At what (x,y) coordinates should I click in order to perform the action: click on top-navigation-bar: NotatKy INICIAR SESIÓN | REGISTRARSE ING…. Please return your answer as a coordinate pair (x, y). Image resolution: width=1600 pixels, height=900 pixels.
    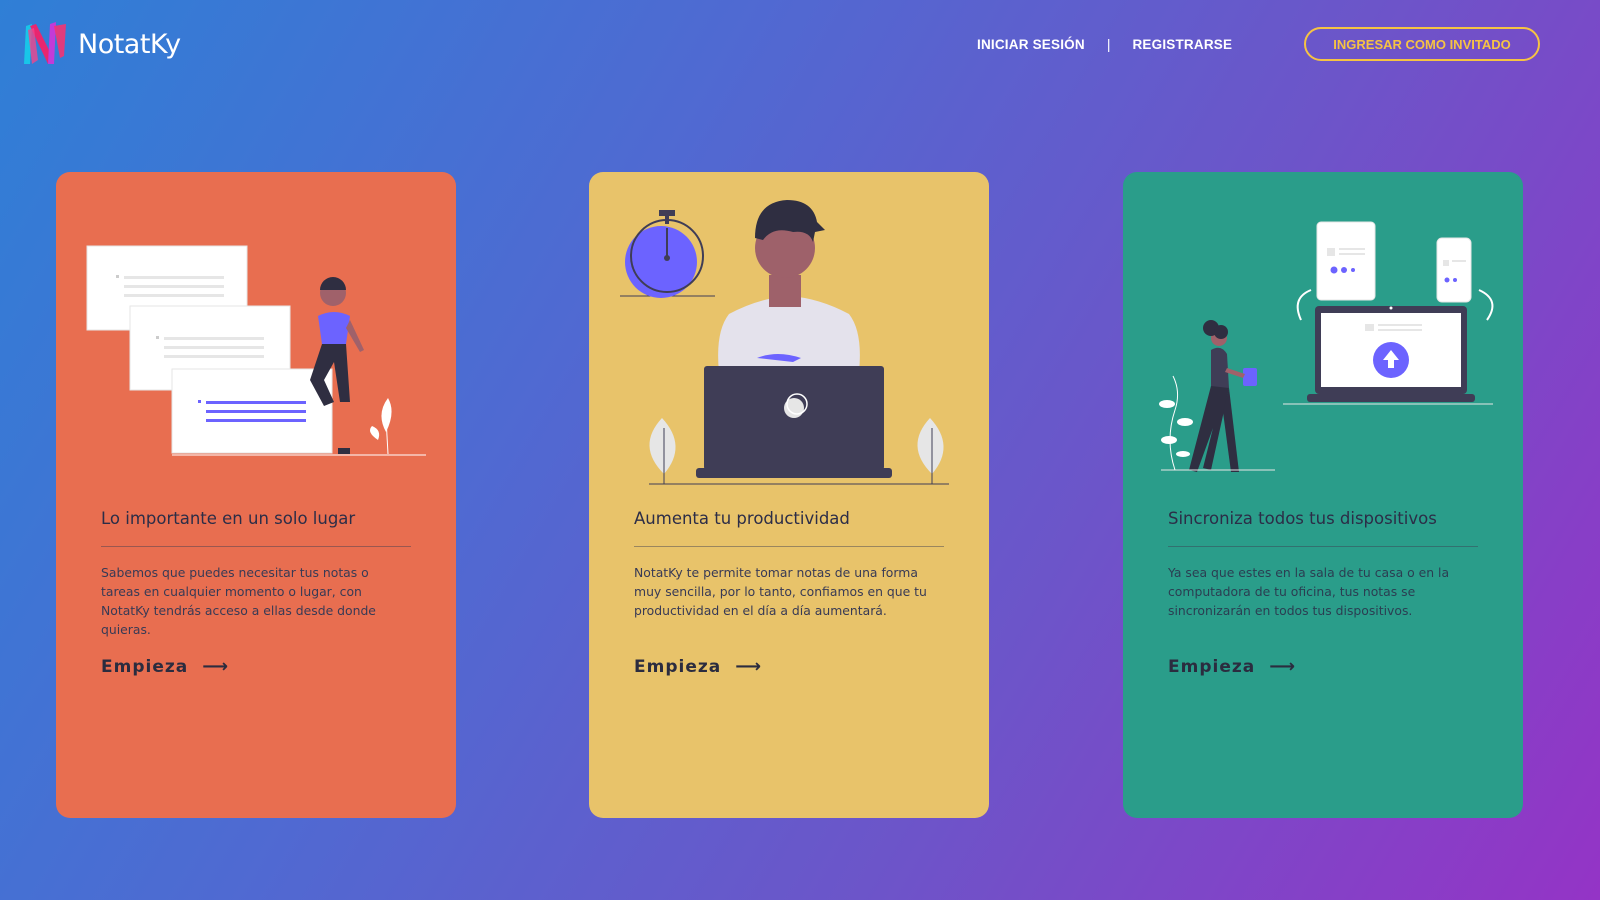
    Looking at the image, I should click on (800, 45).